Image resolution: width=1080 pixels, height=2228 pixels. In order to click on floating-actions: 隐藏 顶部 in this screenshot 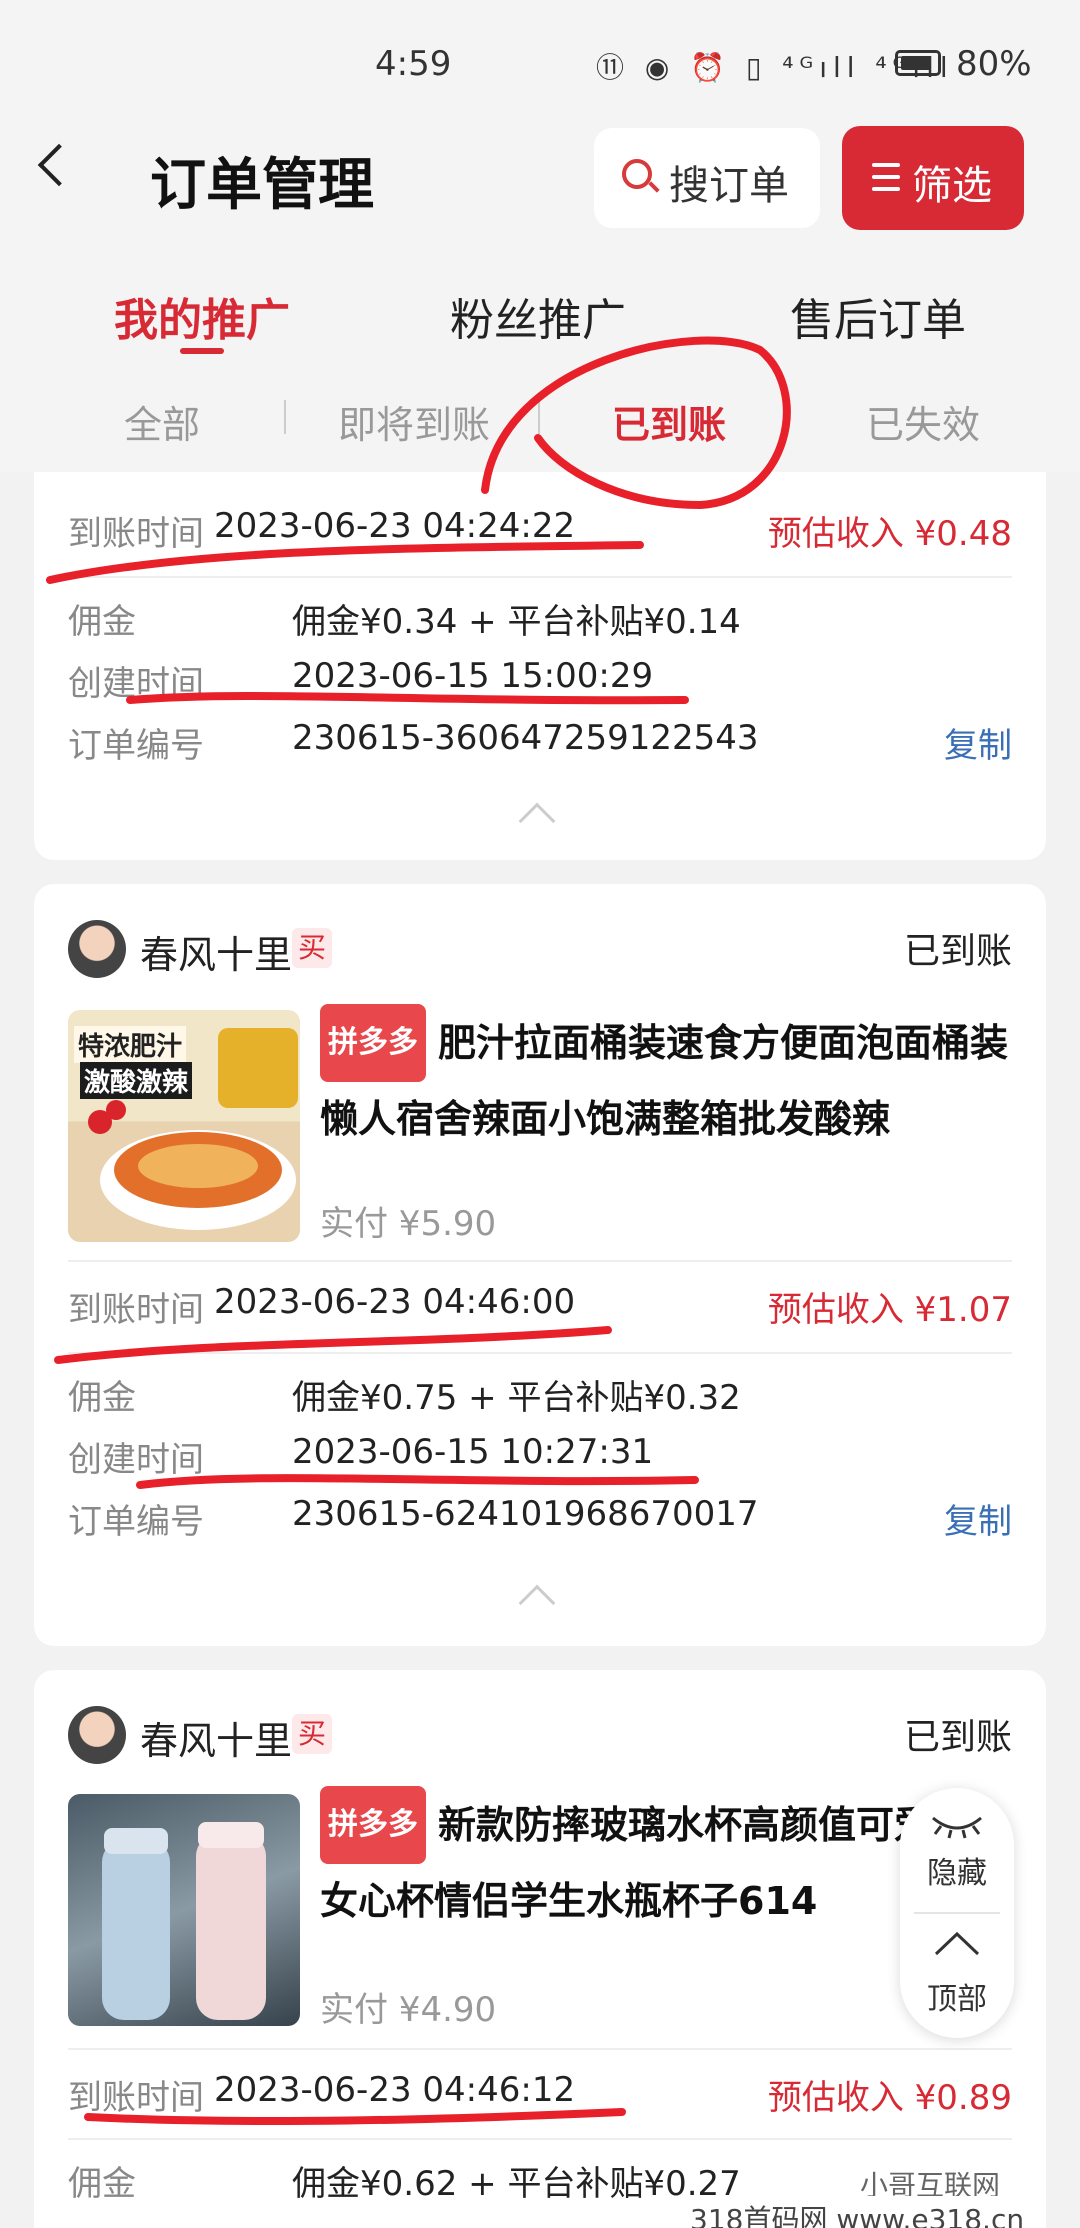, I will do `click(957, 1913)`.